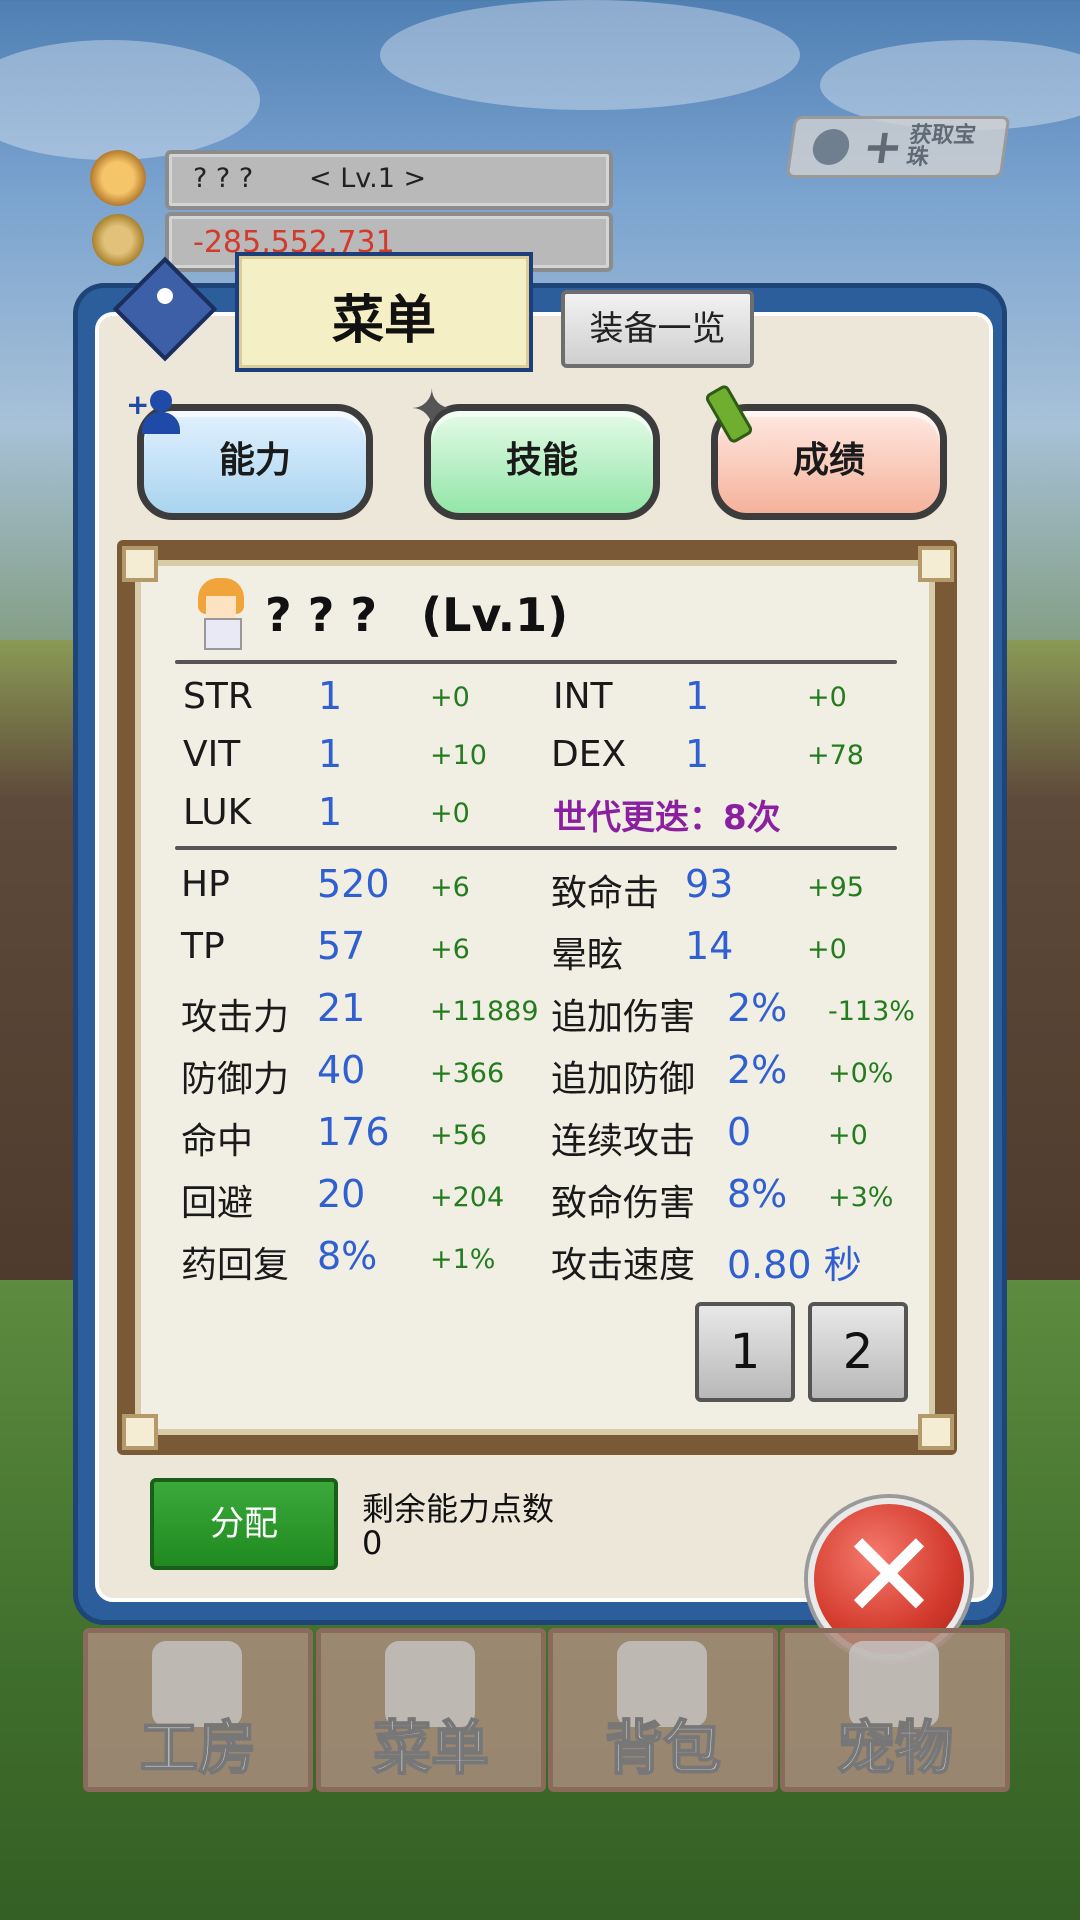  I want to click on stat-value-potion: 8%, so click(347, 1256).